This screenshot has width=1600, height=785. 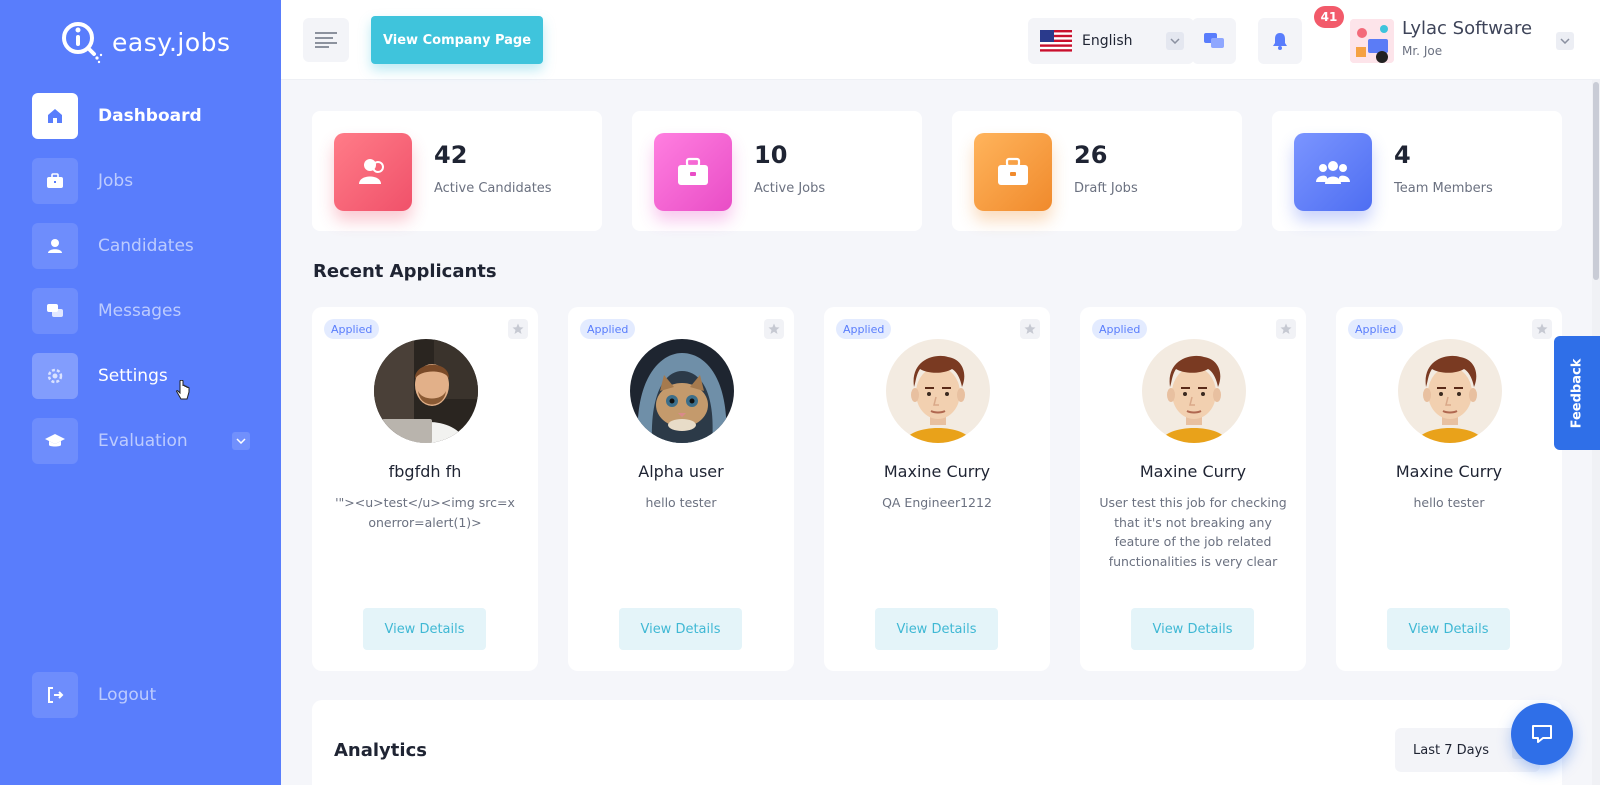 What do you see at coordinates (1091, 155) in the screenshot?
I see `stat-value: 26` at bounding box center [1091, 155].